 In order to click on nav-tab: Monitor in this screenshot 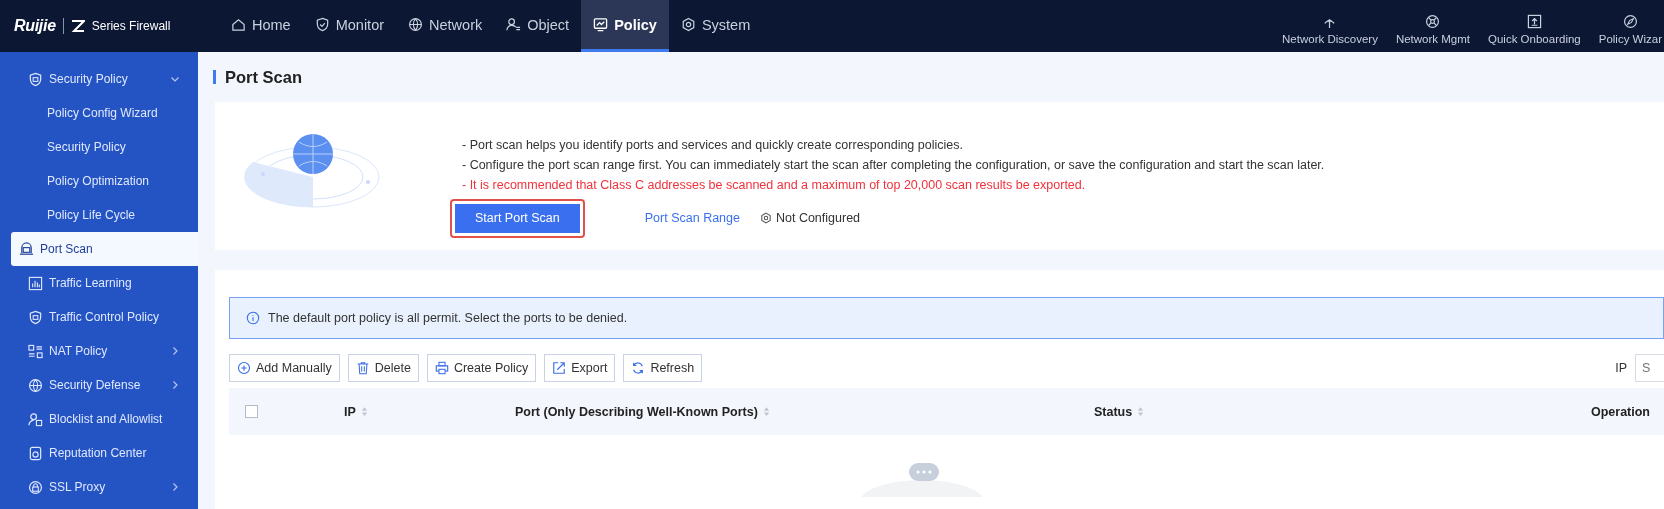, I will do `click(349, 26)`.